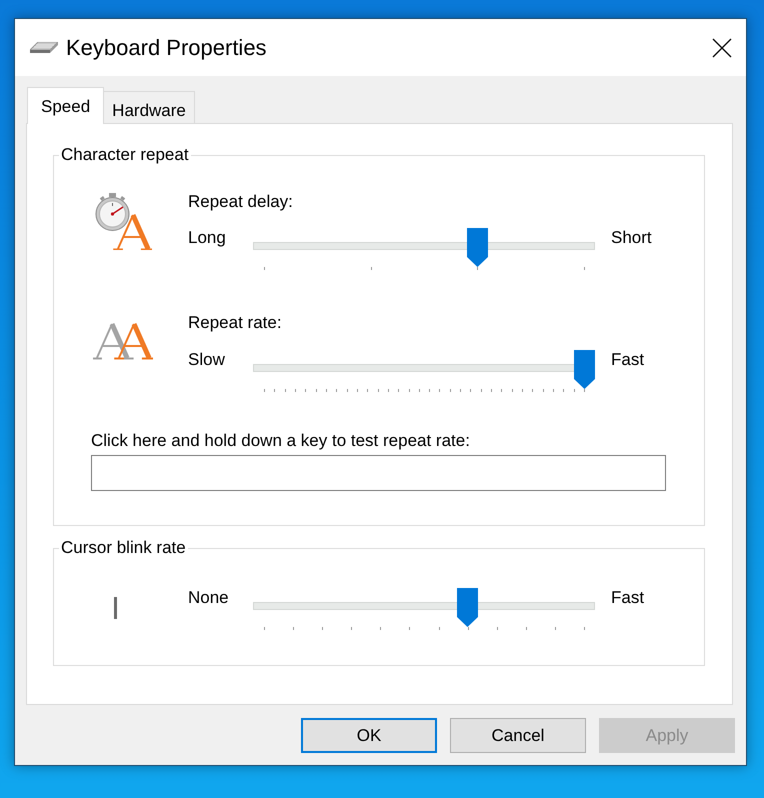 The height and width of the screenshot is (798, 764). Describe the element at coordinates (280, 441) in the screenshot. I see `field-label: Click here and hold down a key to test repeat rate:` at that location.